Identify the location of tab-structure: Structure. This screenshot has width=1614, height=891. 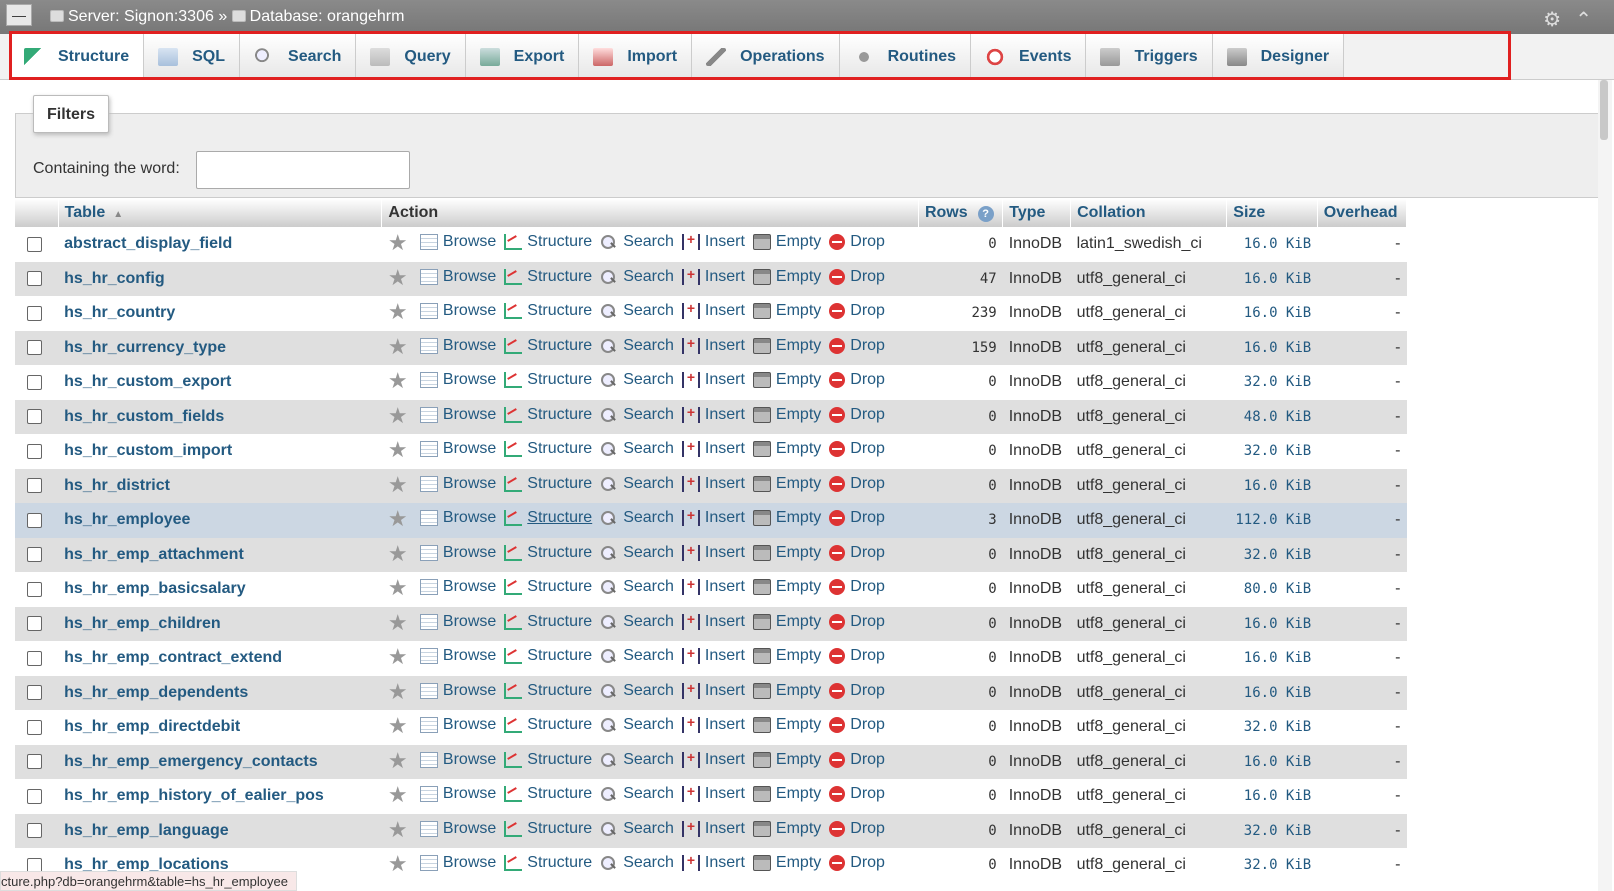
(77, 57).